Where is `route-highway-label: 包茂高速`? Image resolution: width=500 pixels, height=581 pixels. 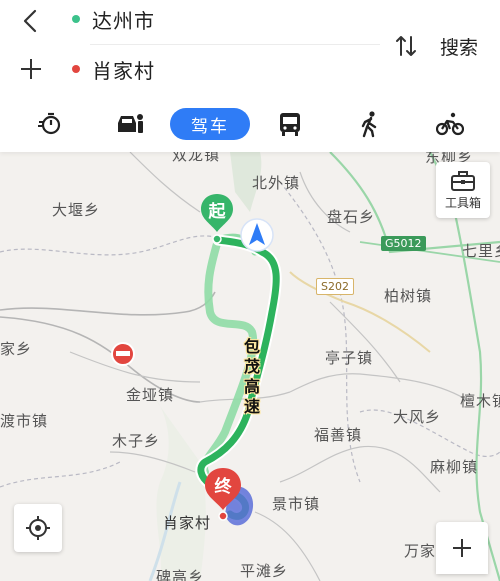
route-highway-label: 包茂高速 is located at coordinates (251, 376).